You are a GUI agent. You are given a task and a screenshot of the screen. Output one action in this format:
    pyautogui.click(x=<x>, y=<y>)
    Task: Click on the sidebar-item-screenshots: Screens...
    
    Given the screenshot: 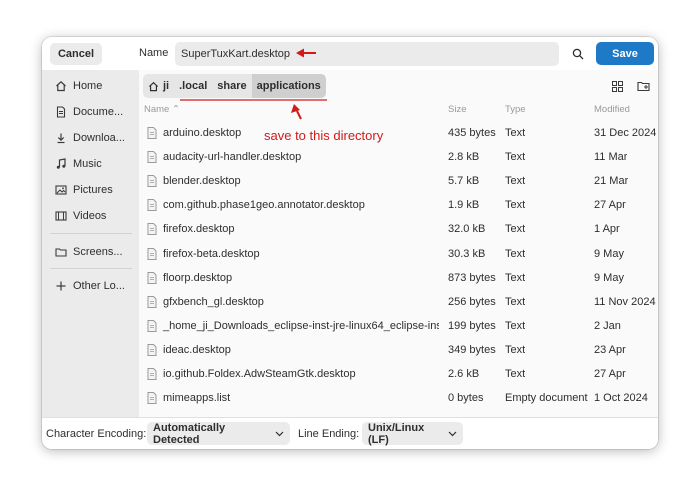 What is the action you would take?
    pyautogui.click(x=90, y=252)
    